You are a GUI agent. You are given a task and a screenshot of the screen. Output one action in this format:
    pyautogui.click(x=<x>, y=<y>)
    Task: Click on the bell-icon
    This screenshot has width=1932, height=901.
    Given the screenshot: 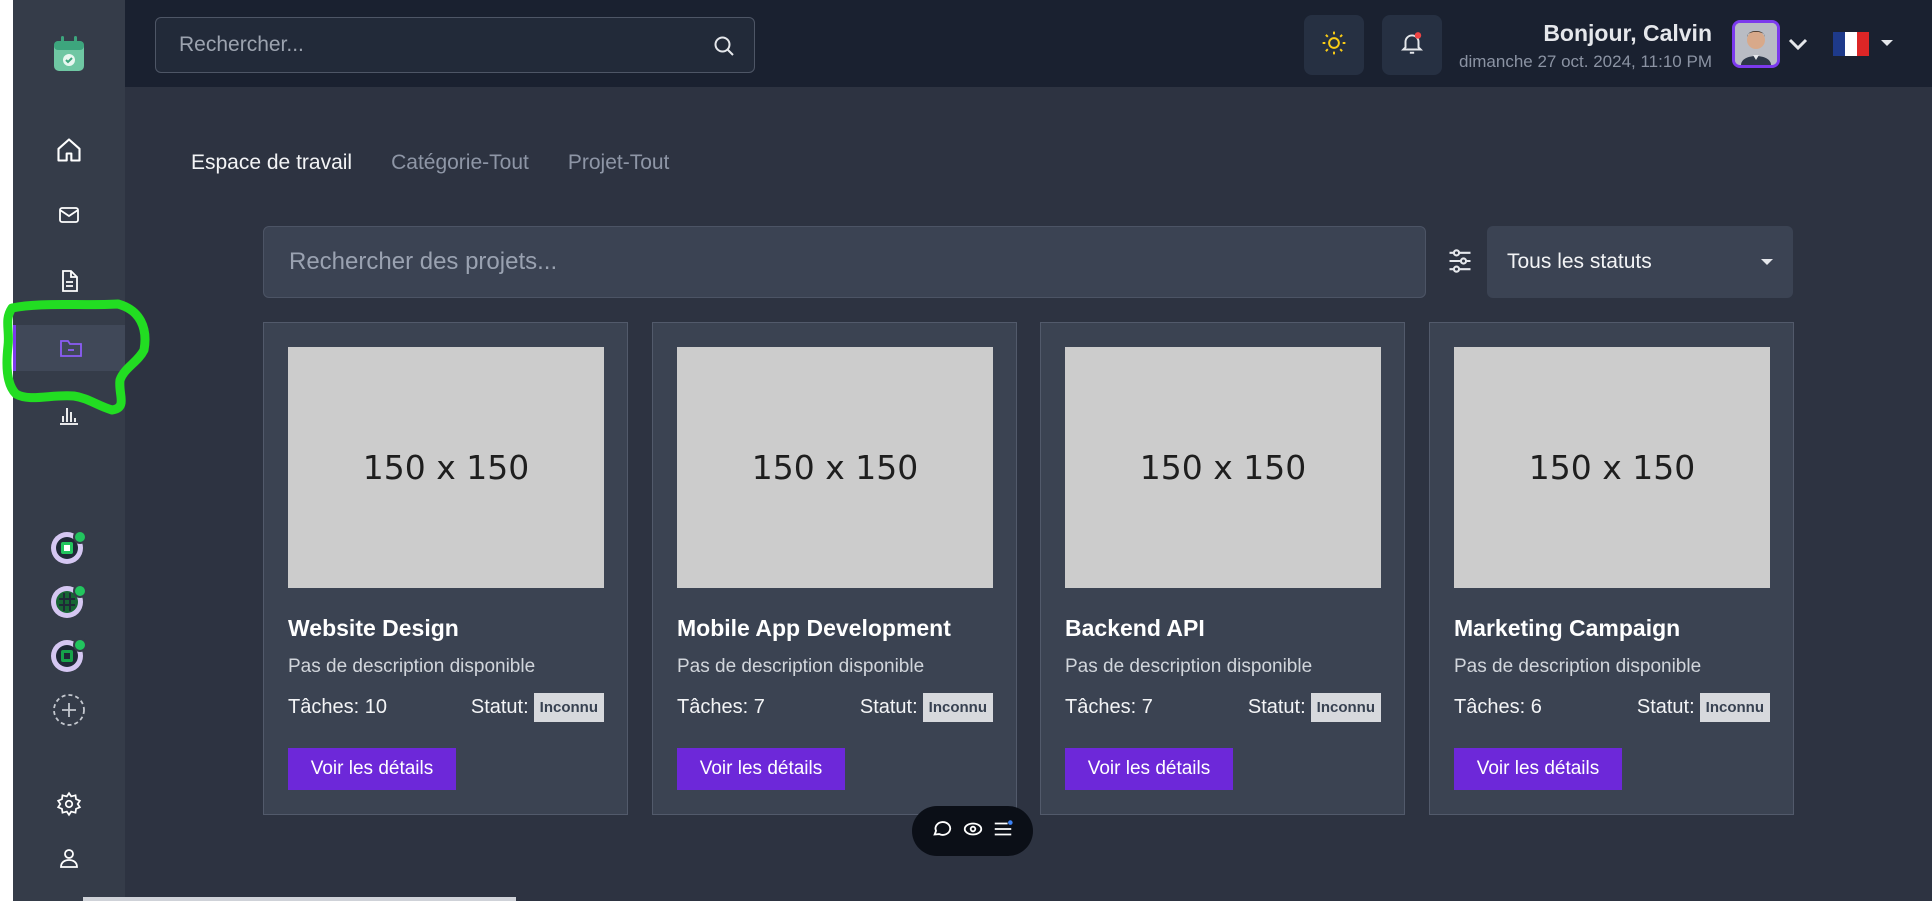 What is the action you would take?
    pyautogui.click(x=1412, y=45)
    